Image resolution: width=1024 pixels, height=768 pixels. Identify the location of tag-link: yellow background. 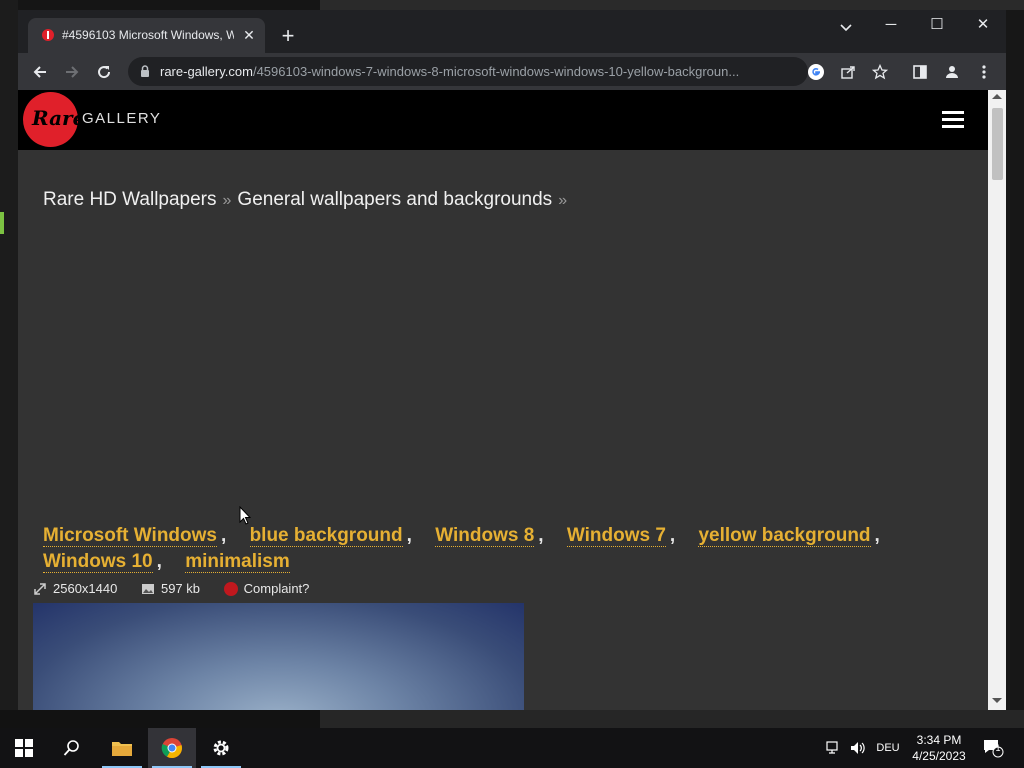
(784, 536).